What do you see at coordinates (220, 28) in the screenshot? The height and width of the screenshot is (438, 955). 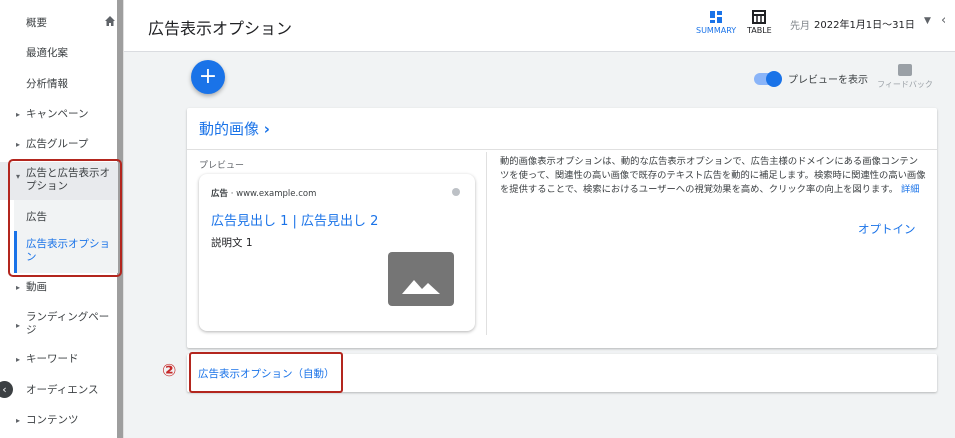 I see `page-title: 広告表示オプション` at bounding box center [220, 28].